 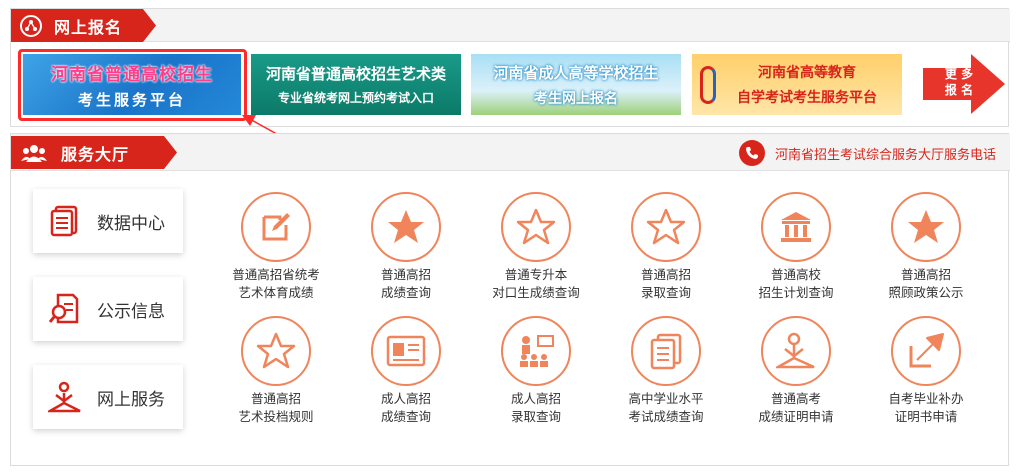 I want to click on online-service-button: 网上服务, so click(x=108, y=397).